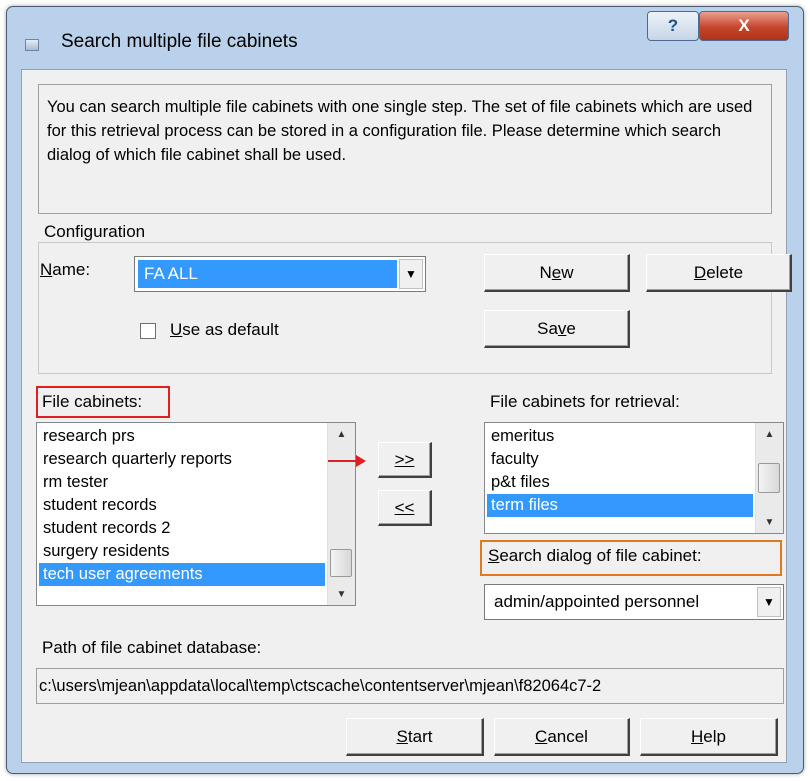 This screenshot has width=810, height=781. Describe the element at coordinates (224, 329) in the screenshot. I see `use-as-default-label: Use as default` at that location.